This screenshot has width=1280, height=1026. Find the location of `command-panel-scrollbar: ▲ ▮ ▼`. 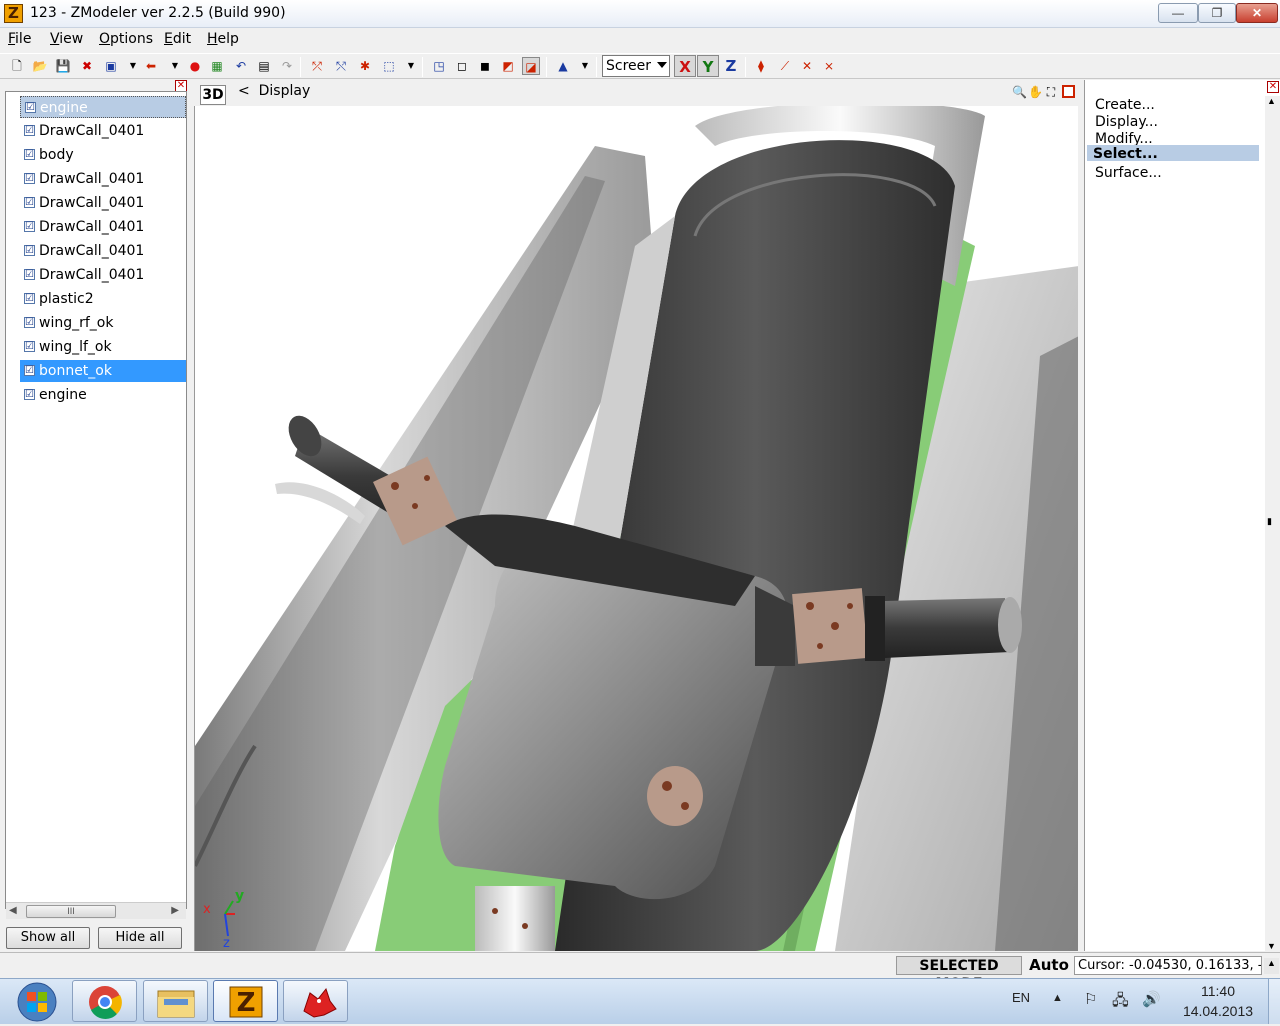

command-panel-scrollbar: ▲ ▮ ▼ is located at coordinates (1272, 523).